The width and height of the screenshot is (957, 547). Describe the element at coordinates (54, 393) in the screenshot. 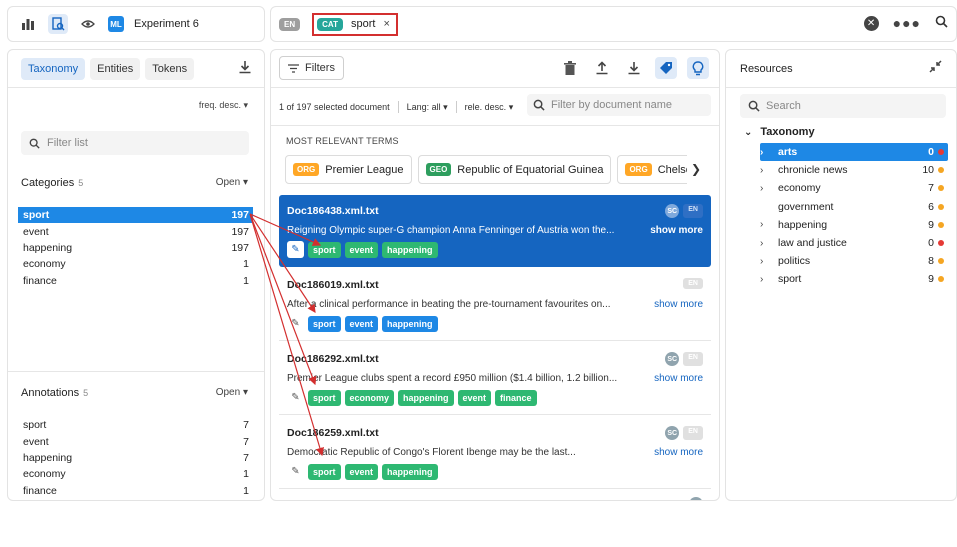

I see `annotations-heading: Annotations 5` at that location.